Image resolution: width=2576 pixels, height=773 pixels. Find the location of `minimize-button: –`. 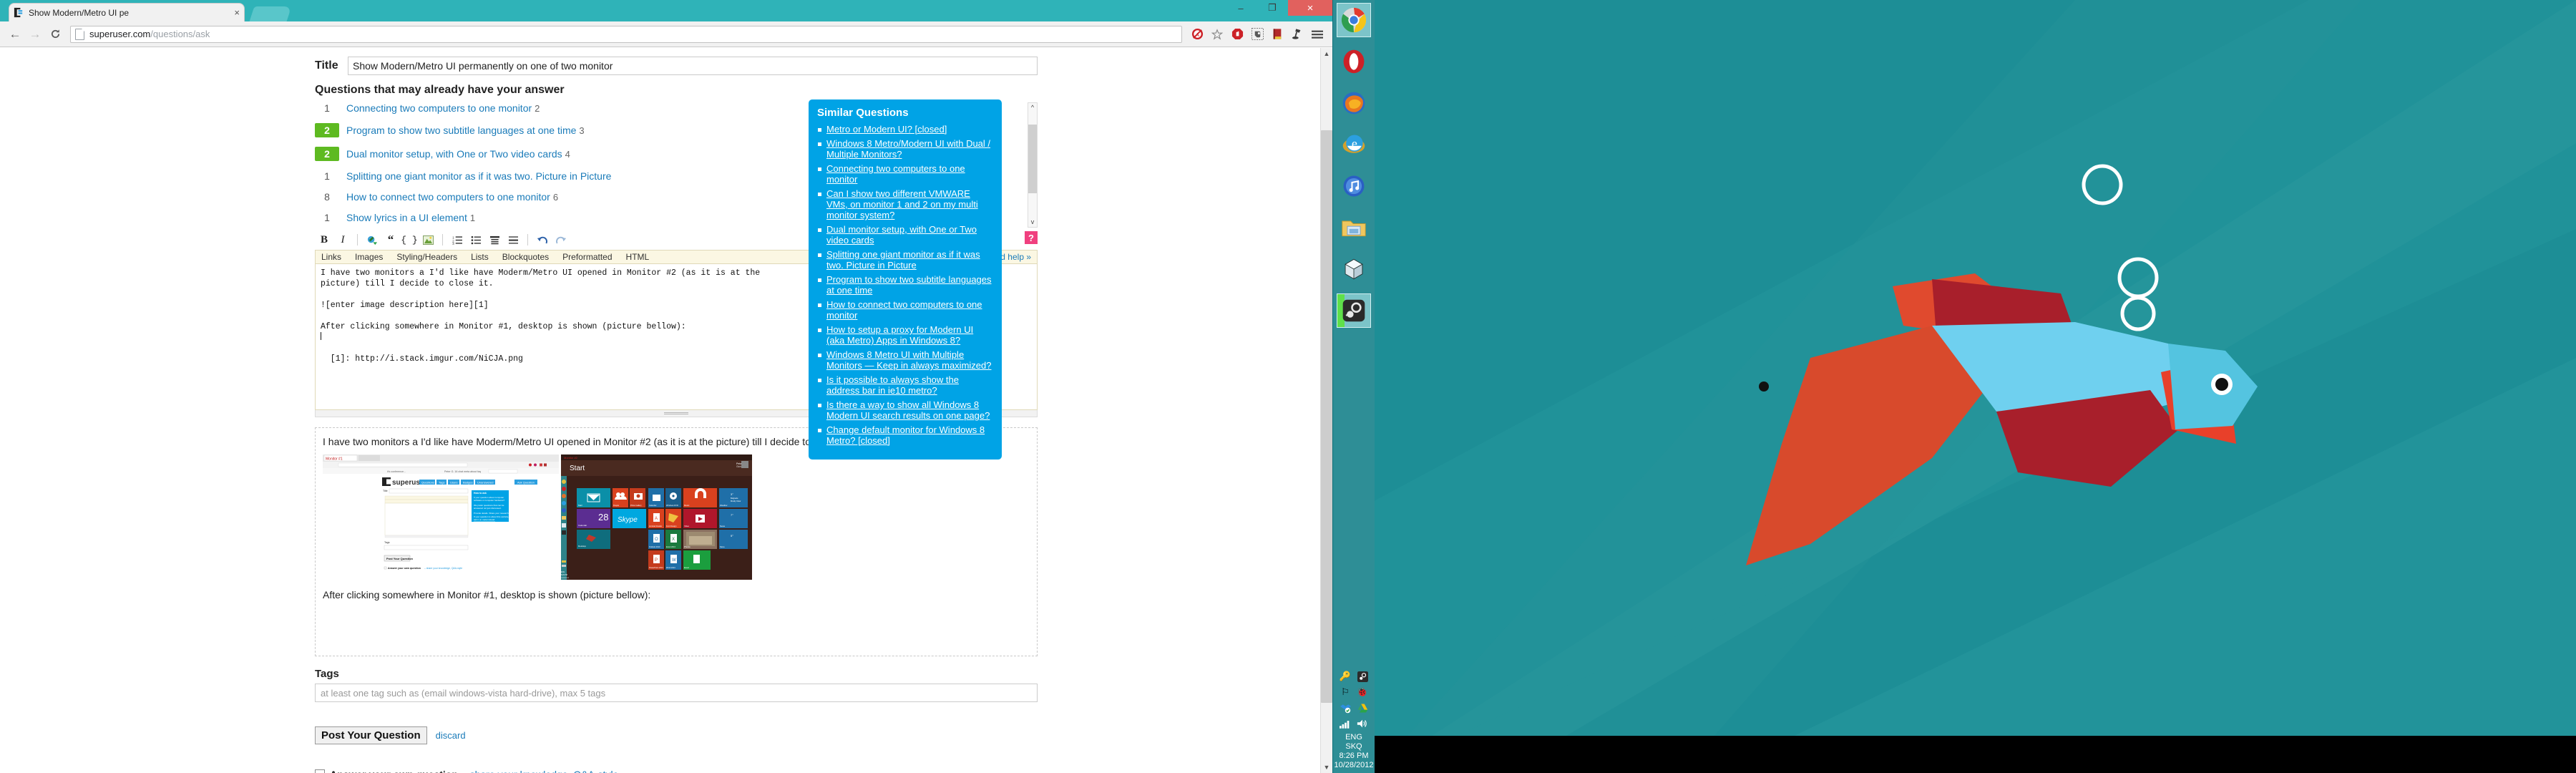

minimize-button: – is located at coordinates (1241, 8).